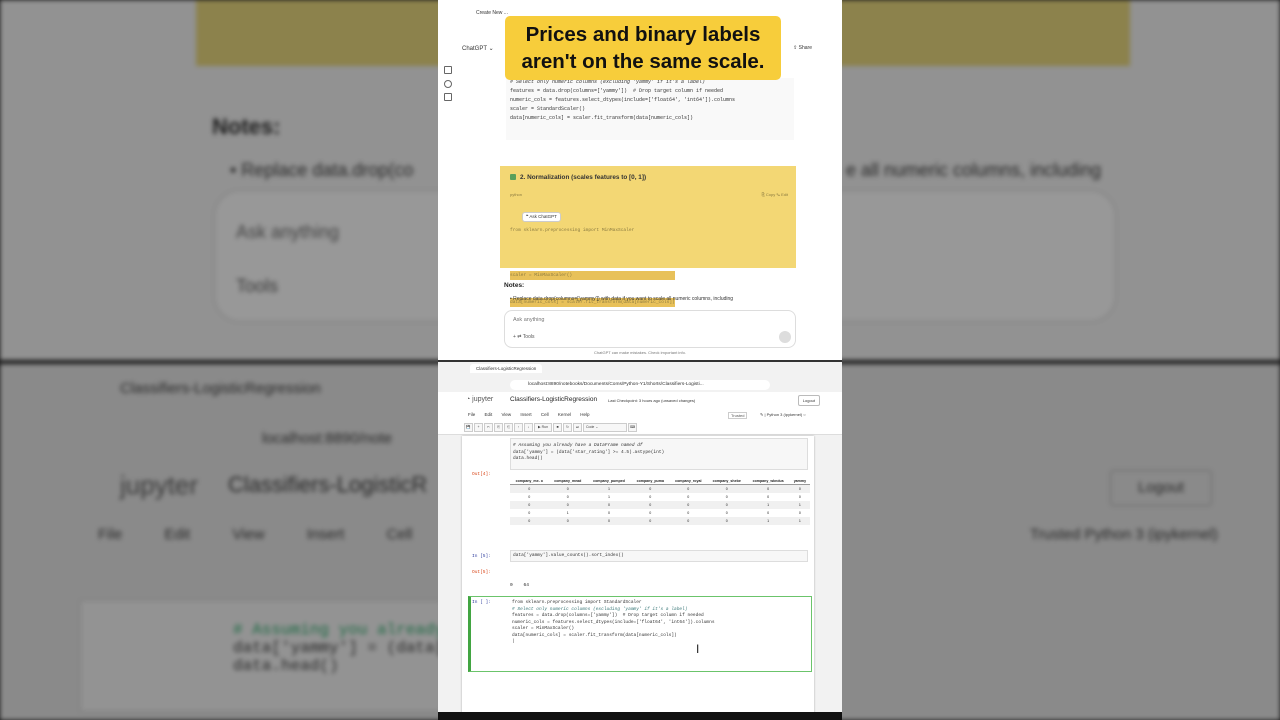 This screenshot has height=720, width=1280. Describe the element at coordinates (281, 534) in the screenshot. I see `bg-menu: File Edit View Insert Cell K` at that location.